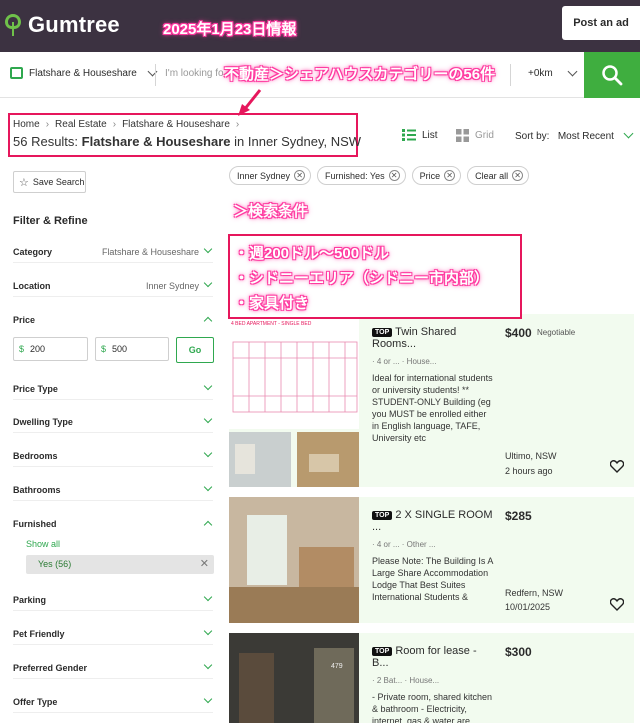 This screenshot has width=640, height=723. I want to click on grid-icon, so click(462, 135).